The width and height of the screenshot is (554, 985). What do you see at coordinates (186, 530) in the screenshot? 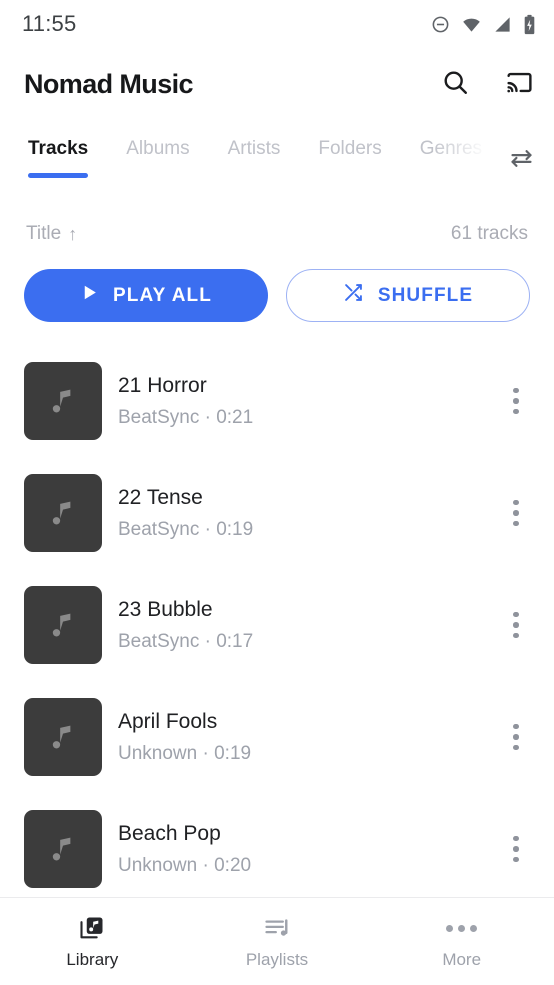
I see `track-subtitle: BeatSync · 0:19` at bounding box center [186, 530].